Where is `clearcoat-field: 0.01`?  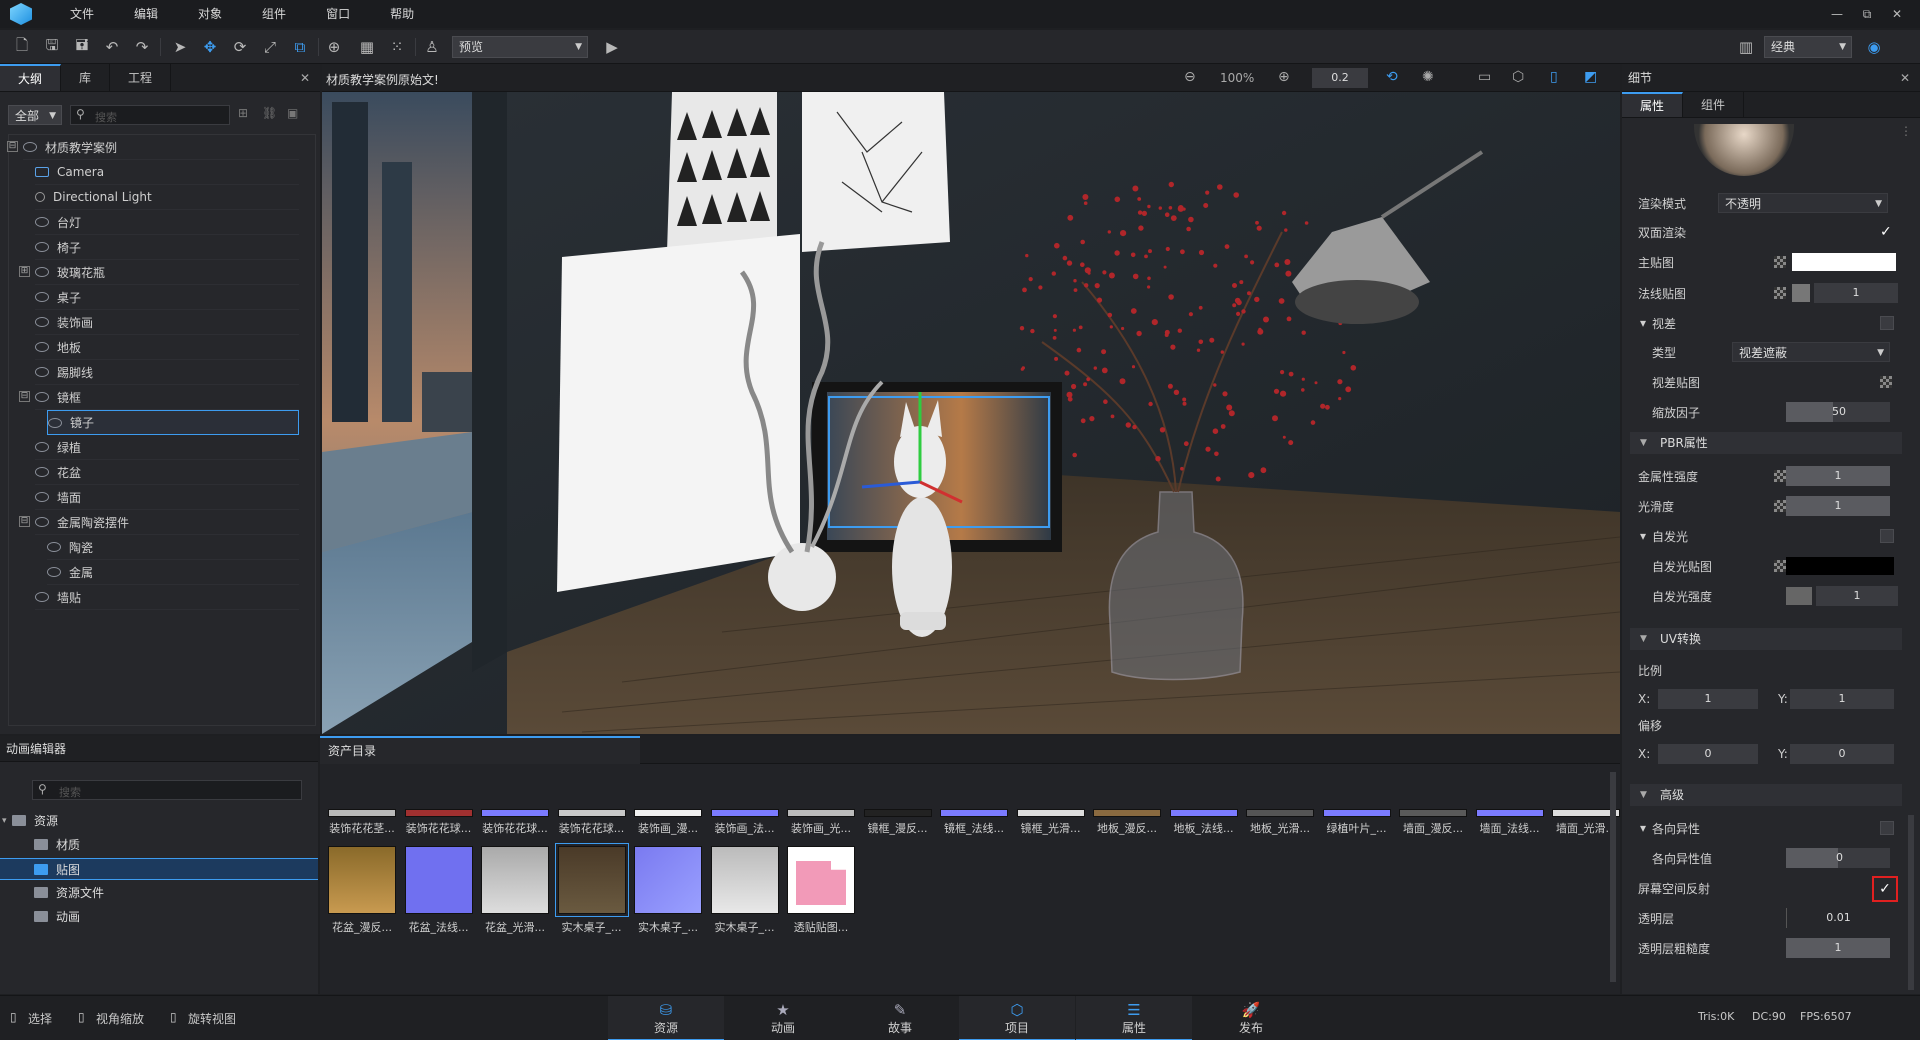 clearcoat-field: 0.01 is located at coordinates (1838, 918).